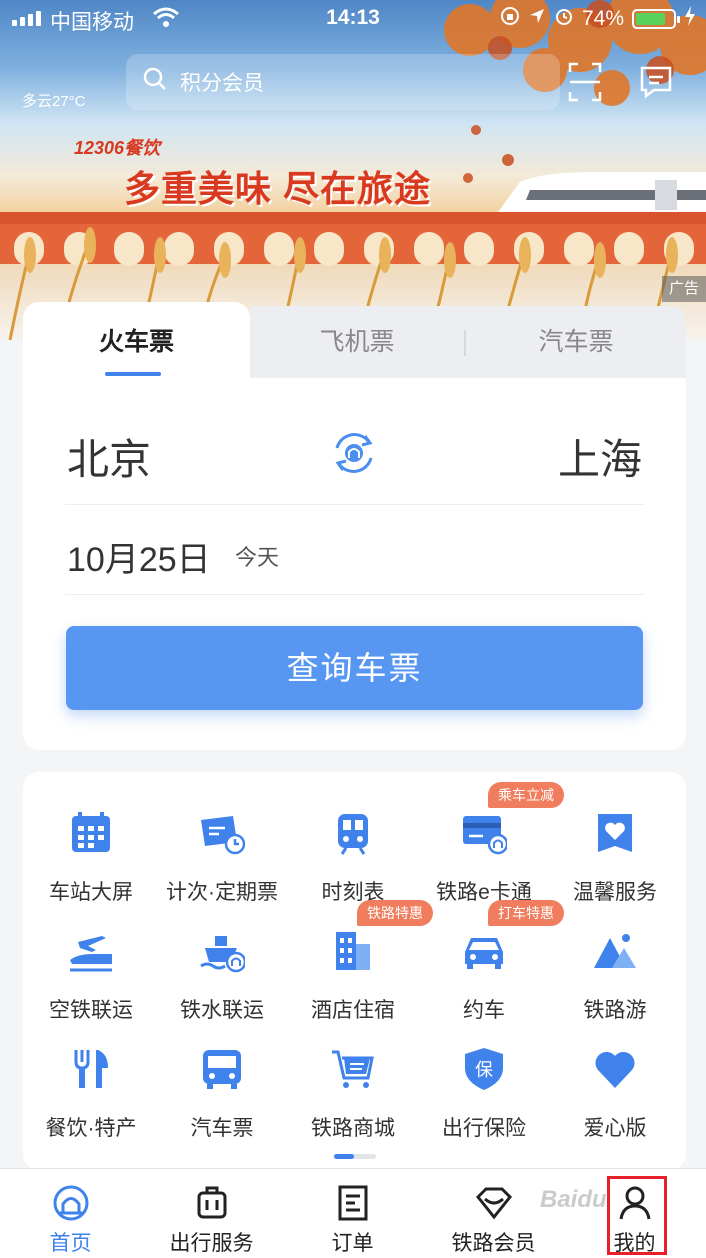 The height and width of the screenshot is (1258, 706). What do you see at coordinates (257, 557) in the screenshot?
I see `departure-day: 今天` at bounding box center [257, 557].